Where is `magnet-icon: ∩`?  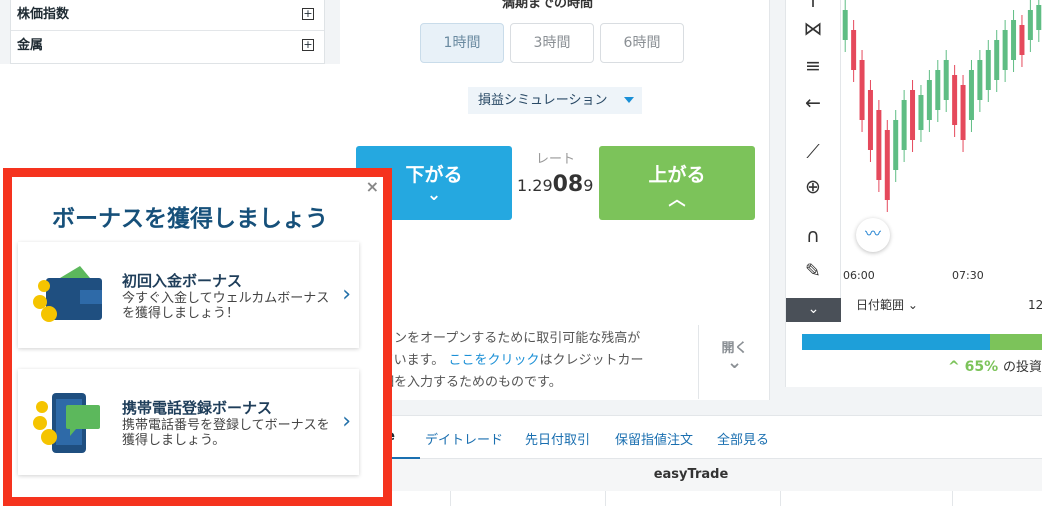 magnet-icon: ∩ is located at coordinates (813, 236).